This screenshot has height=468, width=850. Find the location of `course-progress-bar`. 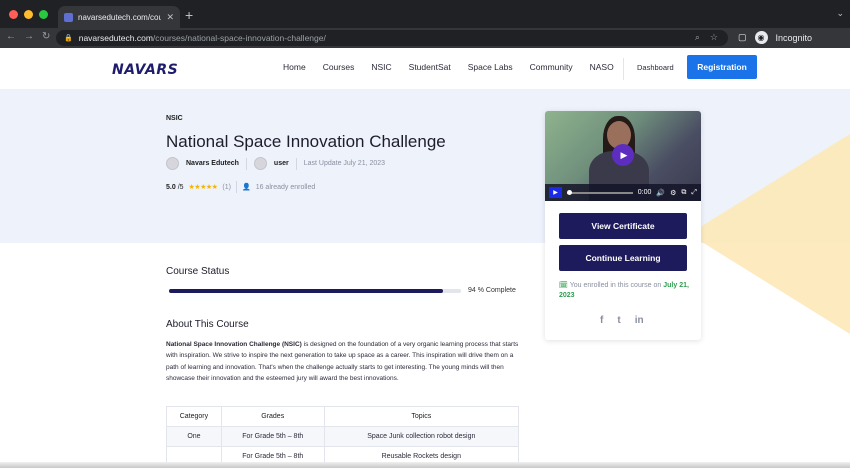

course-progress-bar is located at coordinates (315, 291).